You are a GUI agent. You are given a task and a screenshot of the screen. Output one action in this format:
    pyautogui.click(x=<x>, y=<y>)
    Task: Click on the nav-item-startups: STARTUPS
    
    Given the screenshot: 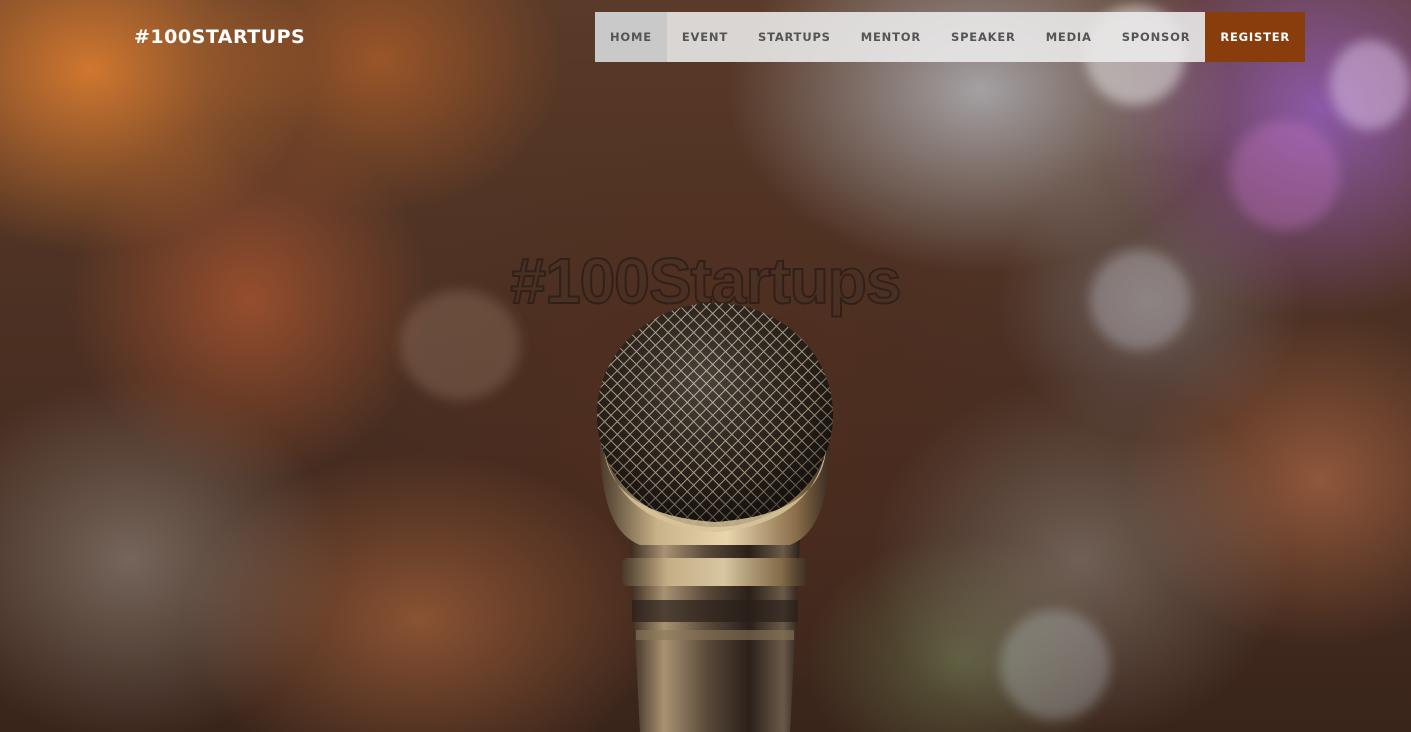 What is the action you would take?
    pyautogui.click(x=794, y=37)
    